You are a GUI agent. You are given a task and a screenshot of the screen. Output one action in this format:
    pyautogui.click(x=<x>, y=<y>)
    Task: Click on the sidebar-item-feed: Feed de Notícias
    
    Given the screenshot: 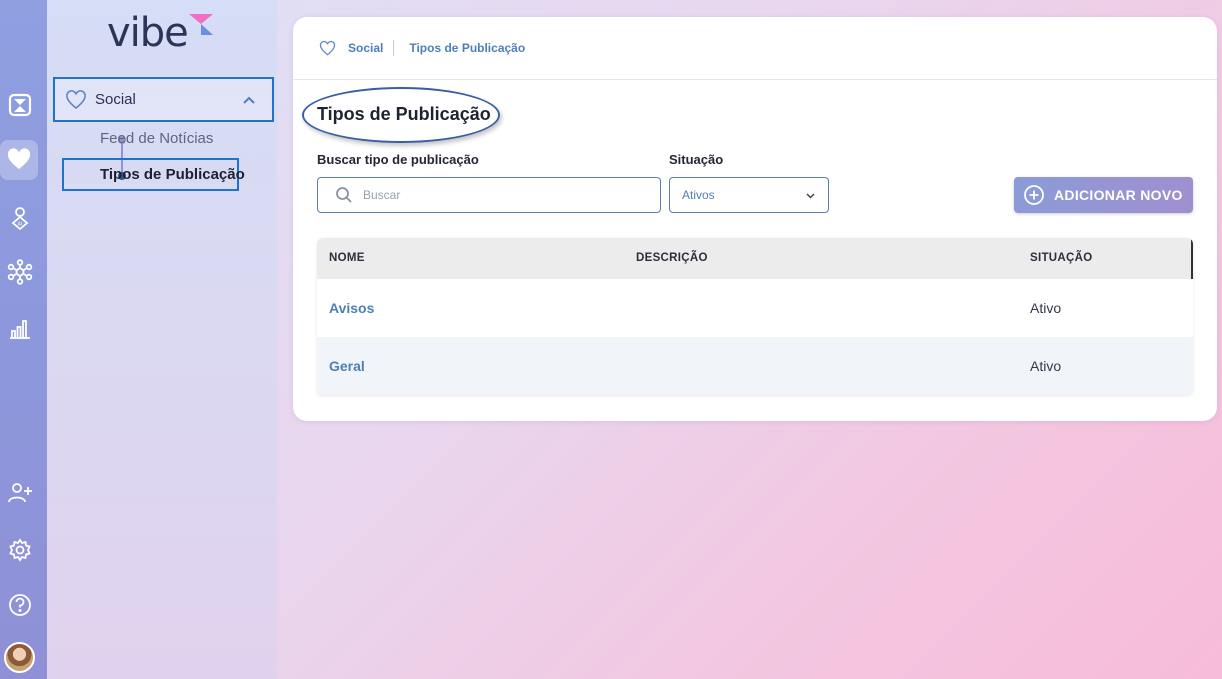 What is the action you would take?
    pyautogui.click(x=156, y=138)
    